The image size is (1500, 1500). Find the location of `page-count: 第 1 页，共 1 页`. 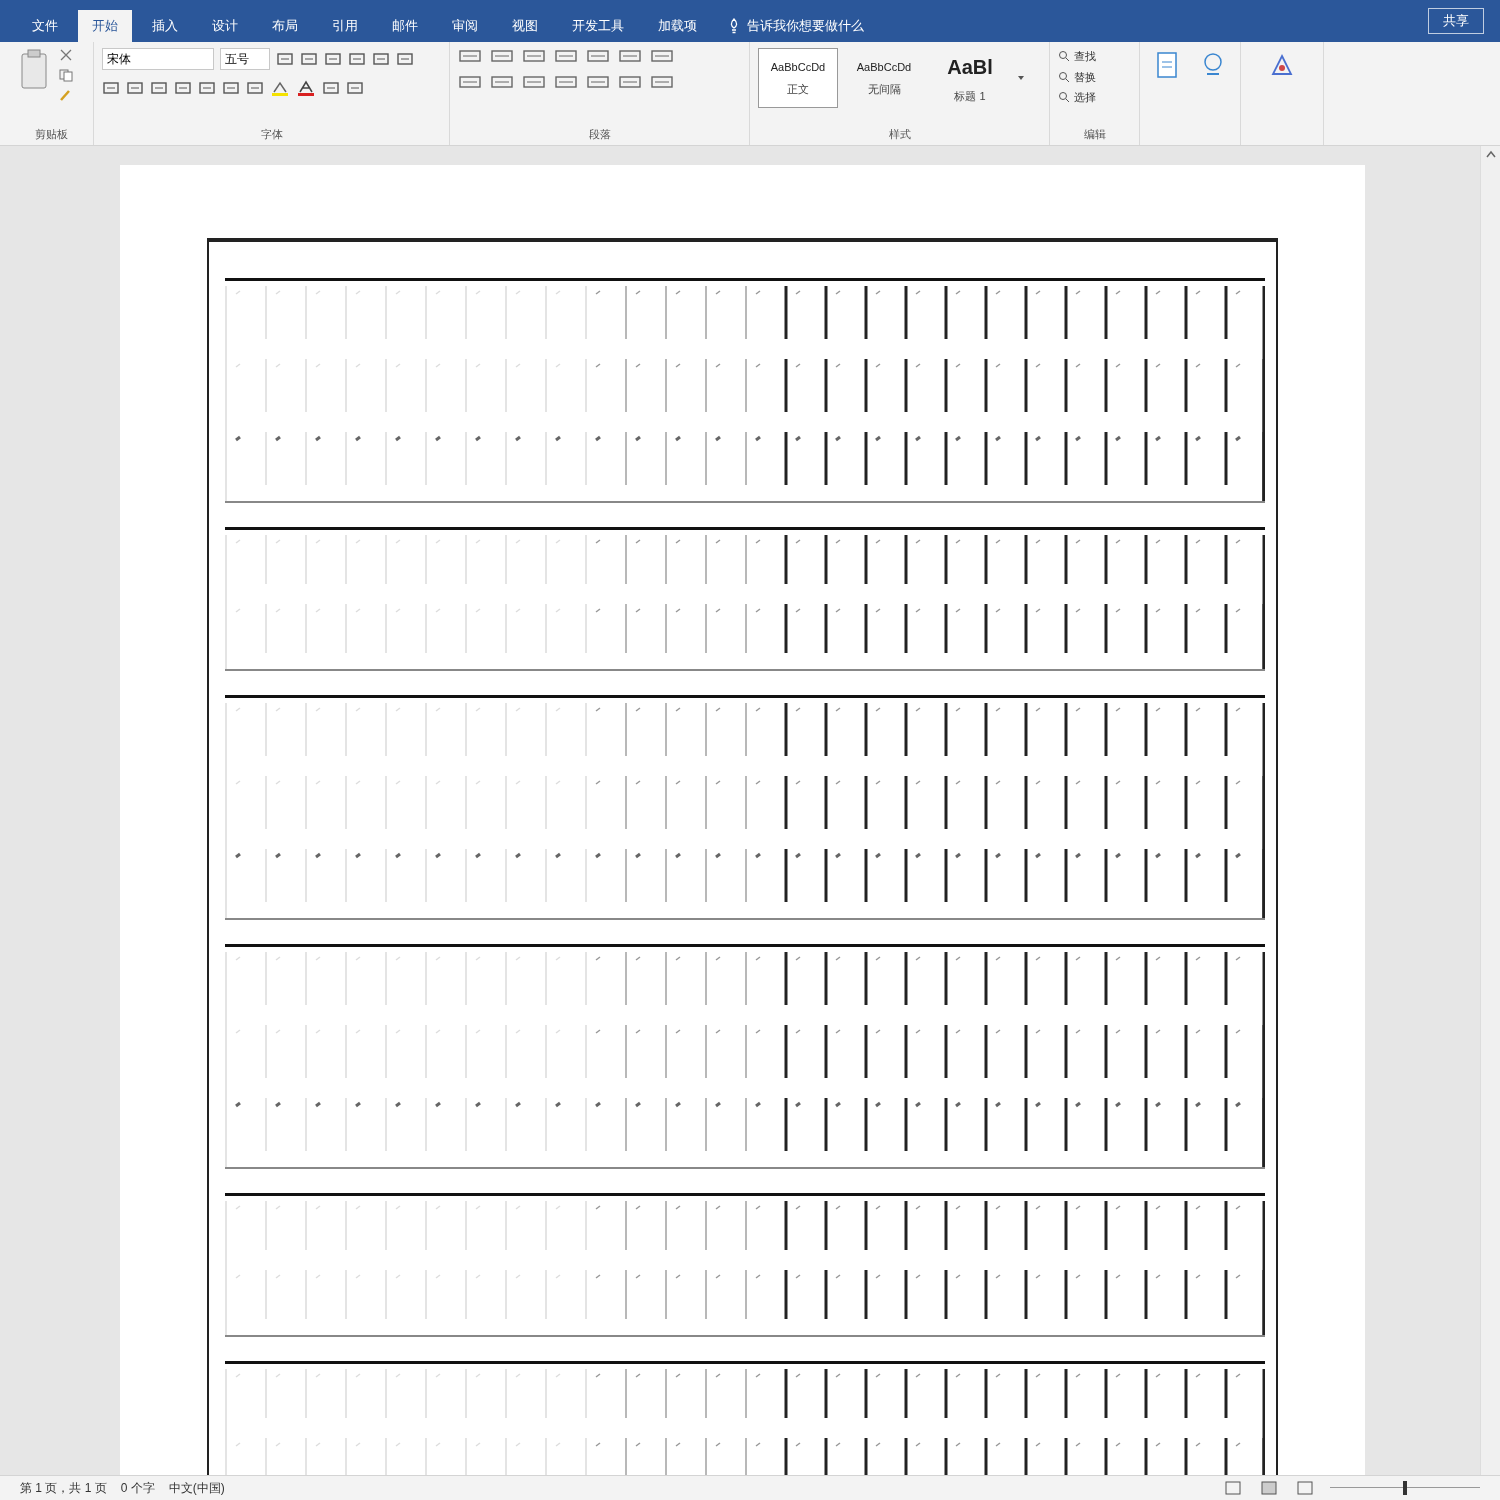

page-count: 第 1 页，共 1 页 is located at coordinates (63, 1488).